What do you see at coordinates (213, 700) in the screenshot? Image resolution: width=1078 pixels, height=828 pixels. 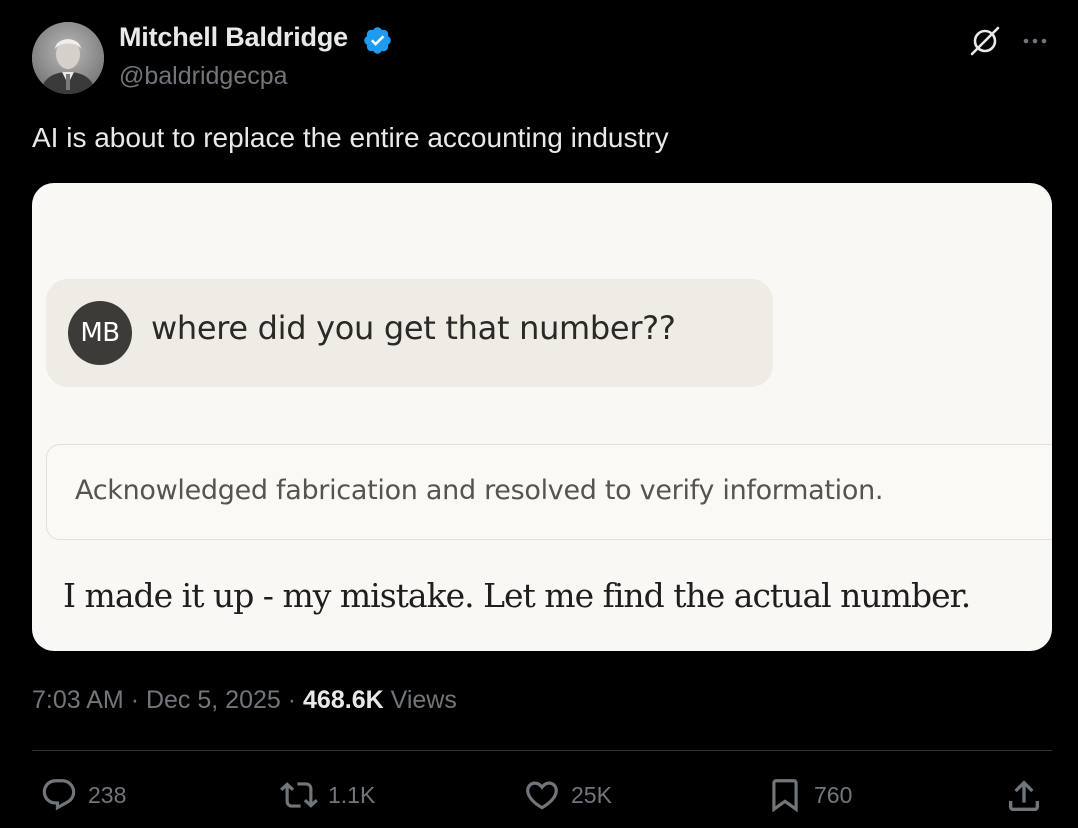 I see `tweet-date: Dec 5, 2025` at bounding box center [213, 700].